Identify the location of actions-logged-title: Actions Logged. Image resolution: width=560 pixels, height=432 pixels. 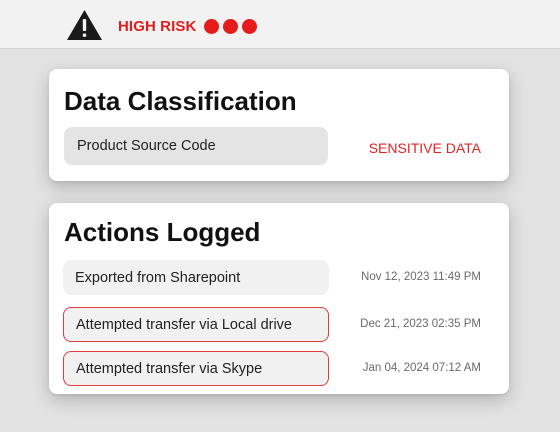
(162, 232).